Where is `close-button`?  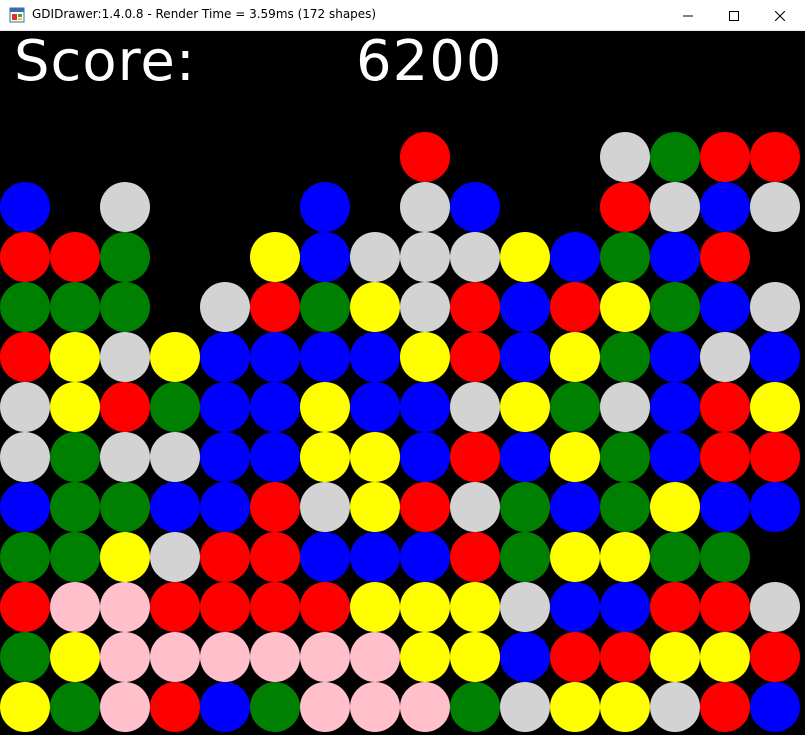
close-button is located at coordinates (780, 15).